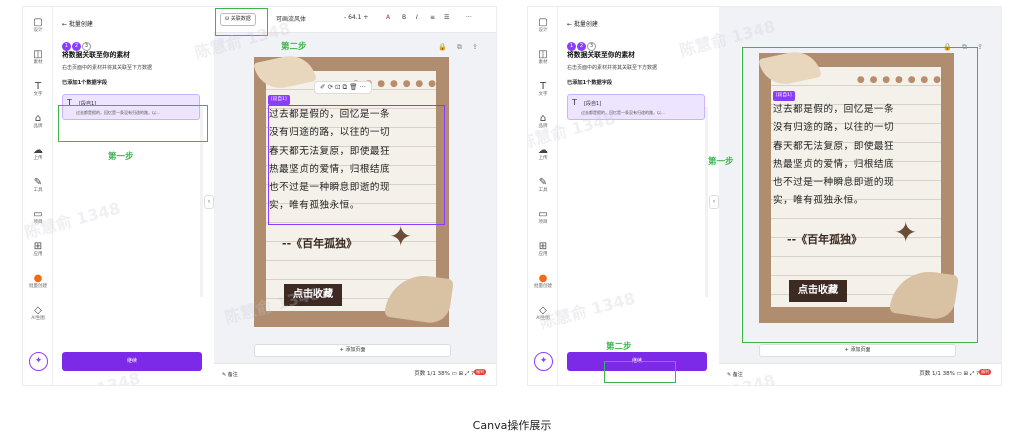 The height and width of the screenshot is (444, 1024). Describe the element at coordinates (469, 17) in the screenshot. I see `more-icon: ···` at that location.